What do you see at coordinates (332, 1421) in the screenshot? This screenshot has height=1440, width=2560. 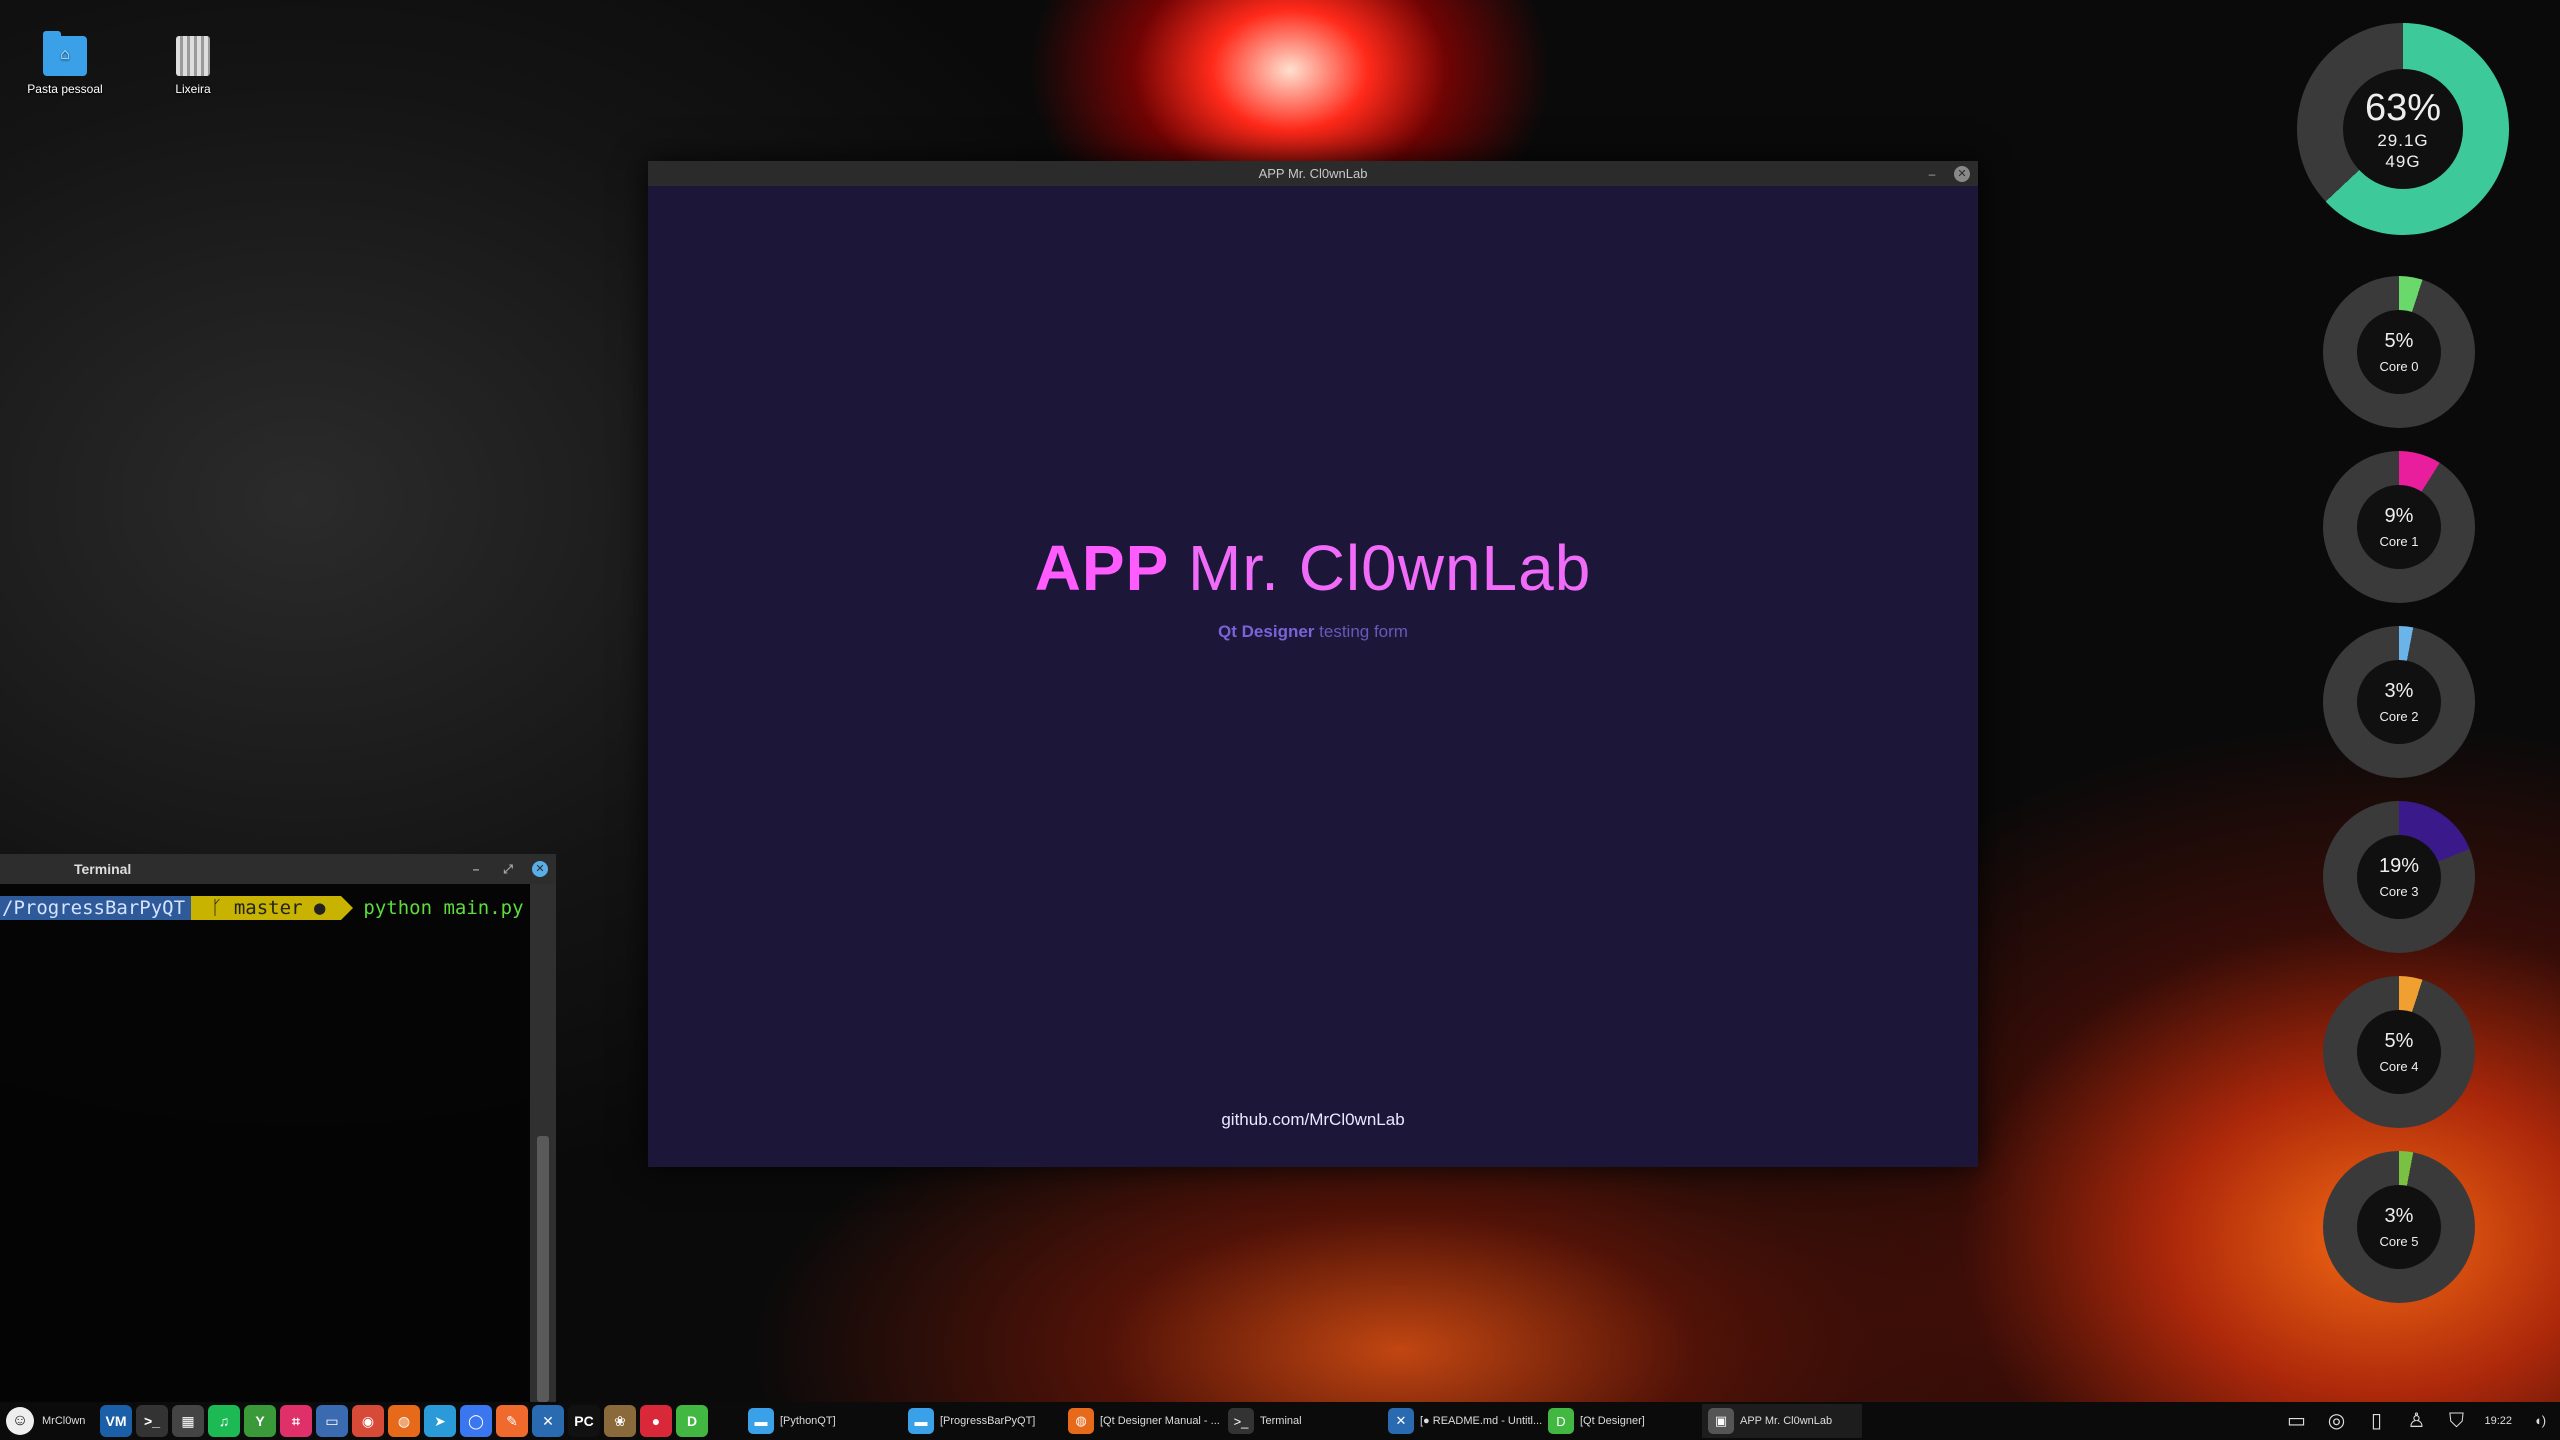 I see `drive-icon: ▭` at bounding box center [332, 1421].